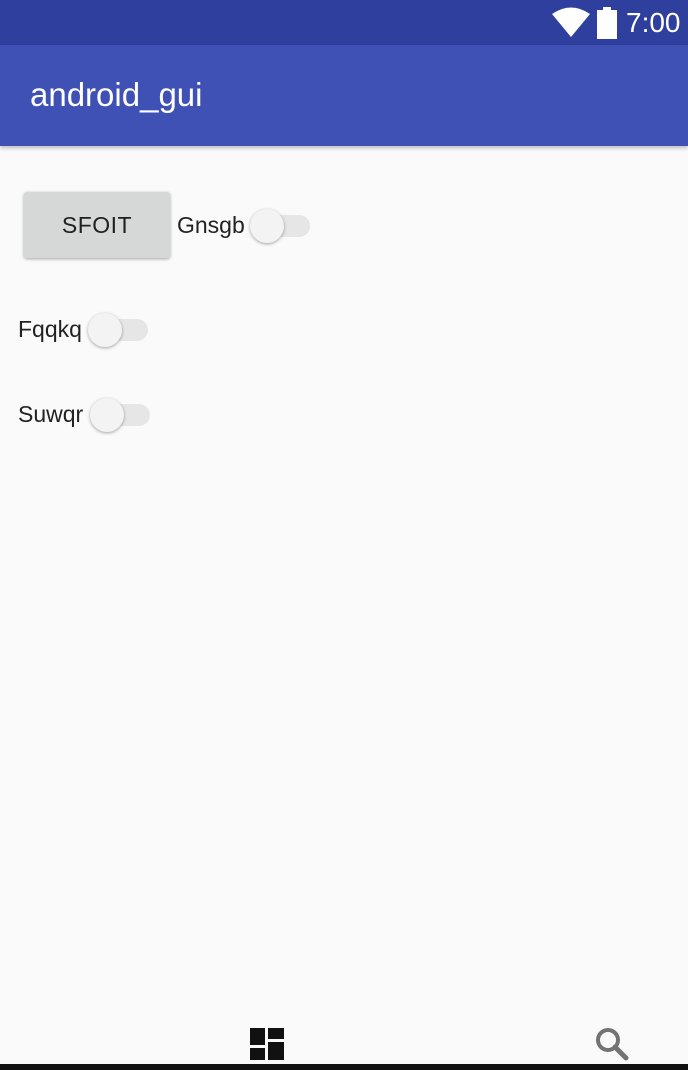 Image resolution: width=688 pixels, height=1070 pixels. I want to click on switch-label-suwqr: Suwqr, so click(51, 414).